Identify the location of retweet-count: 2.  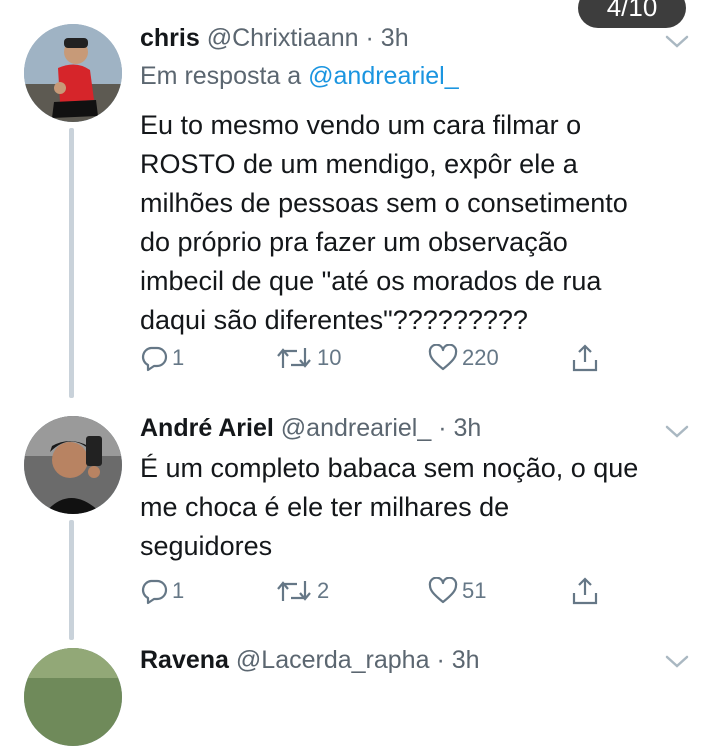
(323, 590).